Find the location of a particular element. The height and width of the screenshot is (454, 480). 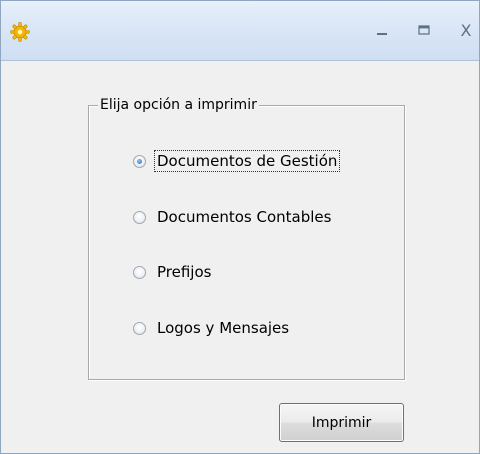

radio-label: Prefijos is located at coordinates (184, 272).